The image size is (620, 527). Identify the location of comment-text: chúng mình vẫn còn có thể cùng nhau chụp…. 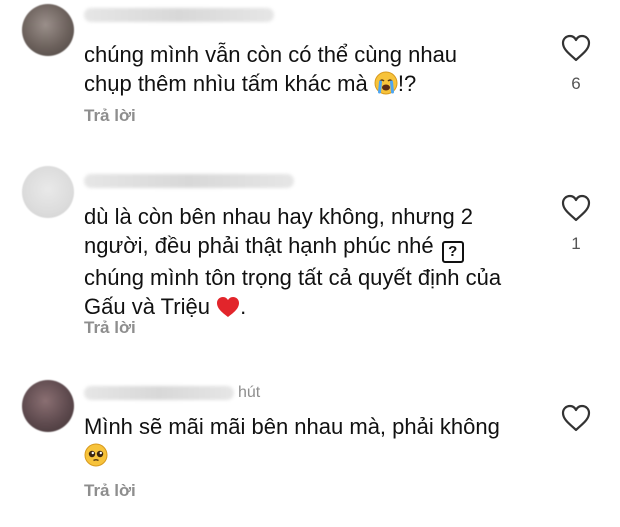
(324, 71).